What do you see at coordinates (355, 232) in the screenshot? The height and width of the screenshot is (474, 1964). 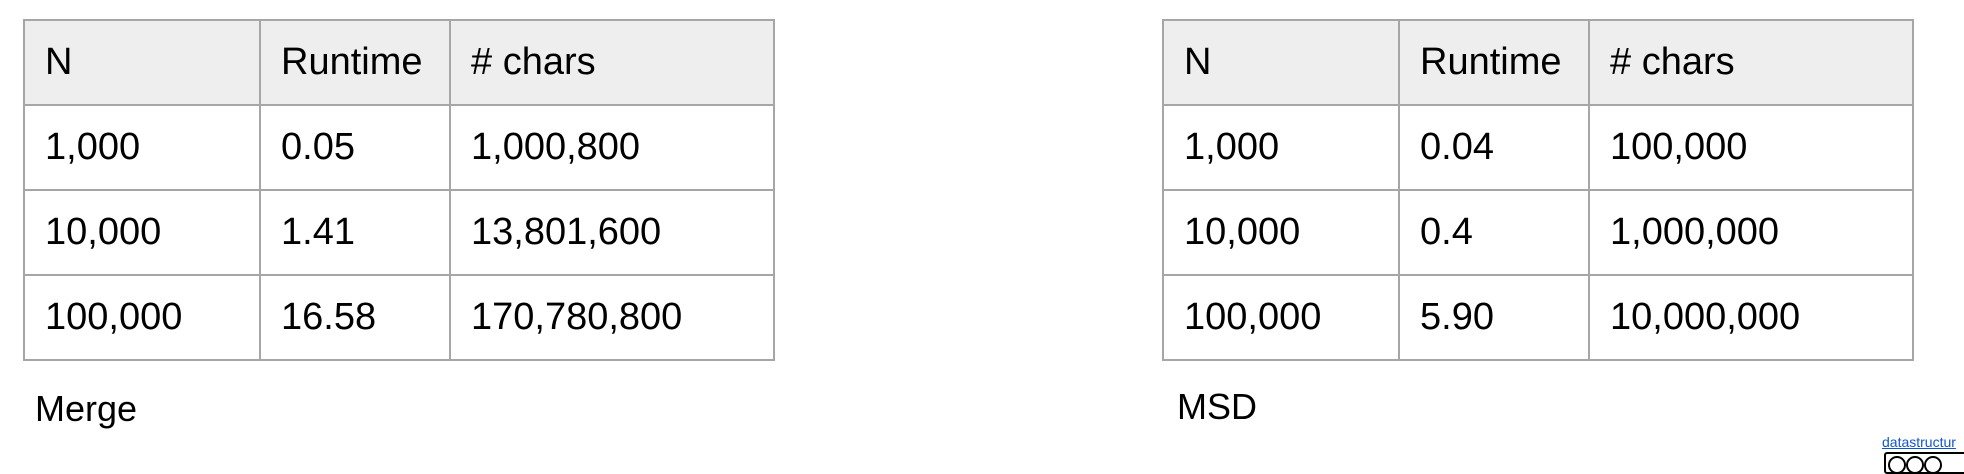 I see `cell-runtime: 1.41` at bounding box center [355, 232].